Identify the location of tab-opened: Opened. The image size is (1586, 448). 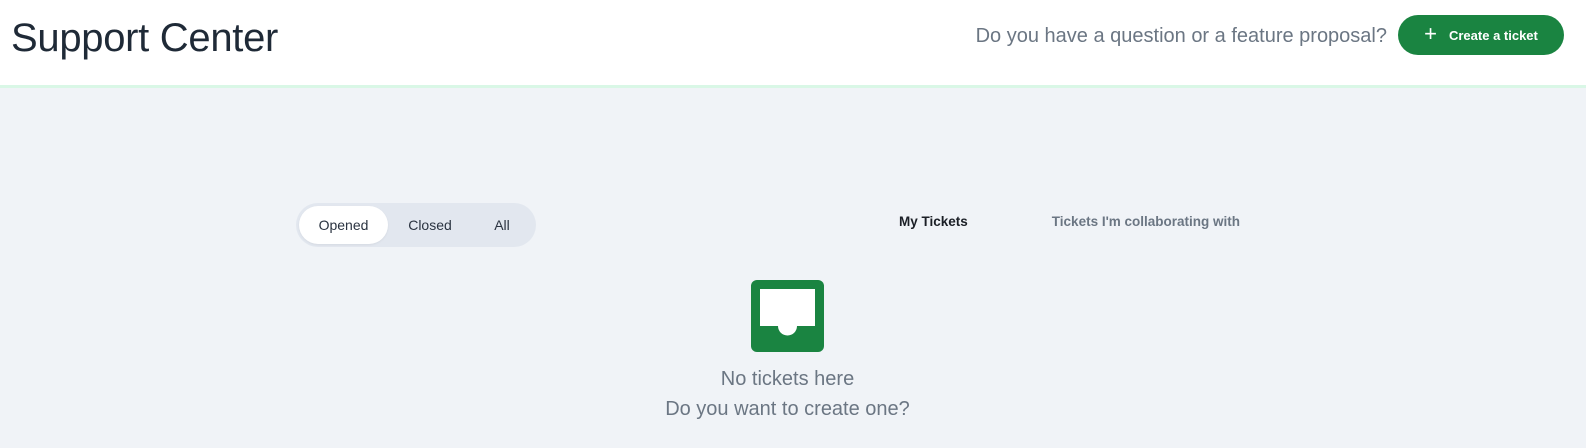
(343, 225).